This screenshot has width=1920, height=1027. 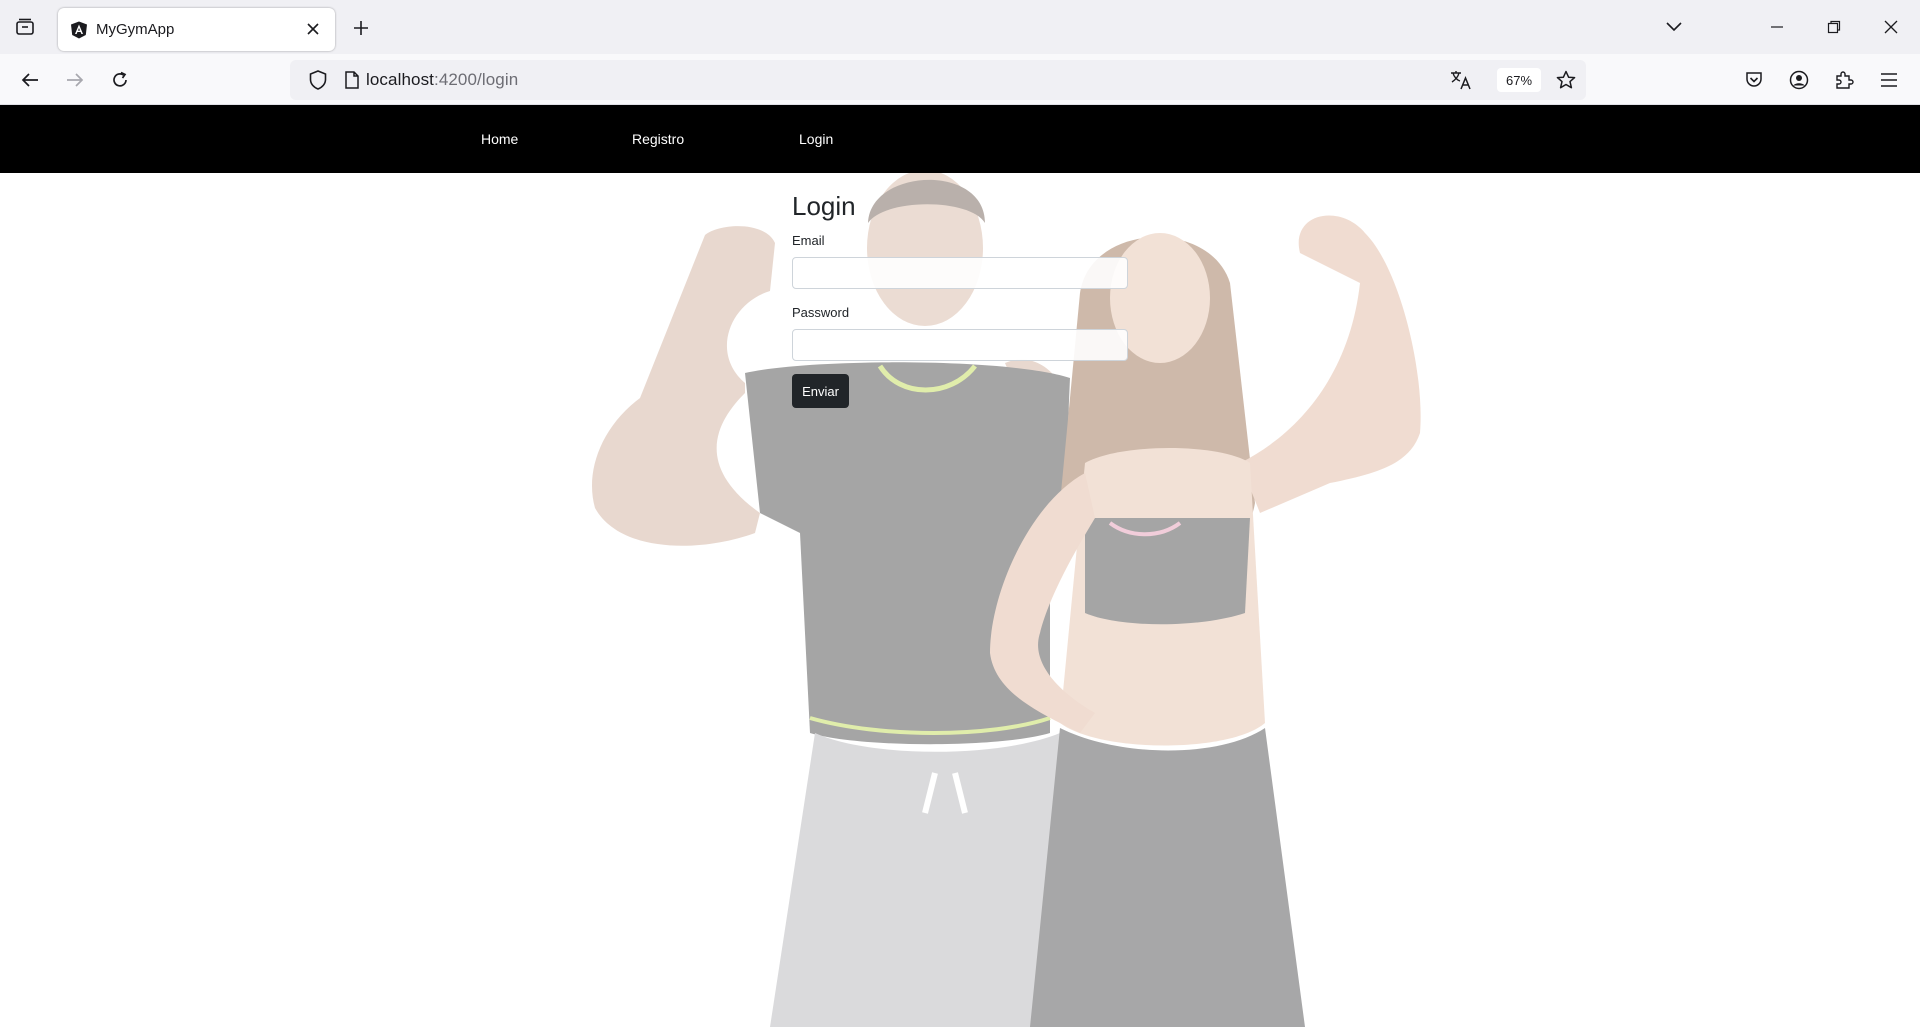 What do you see at coordinates (658, 139) in the screenshot?
I see `nav-link-registro: Registro` at bounding box center [658, 139].